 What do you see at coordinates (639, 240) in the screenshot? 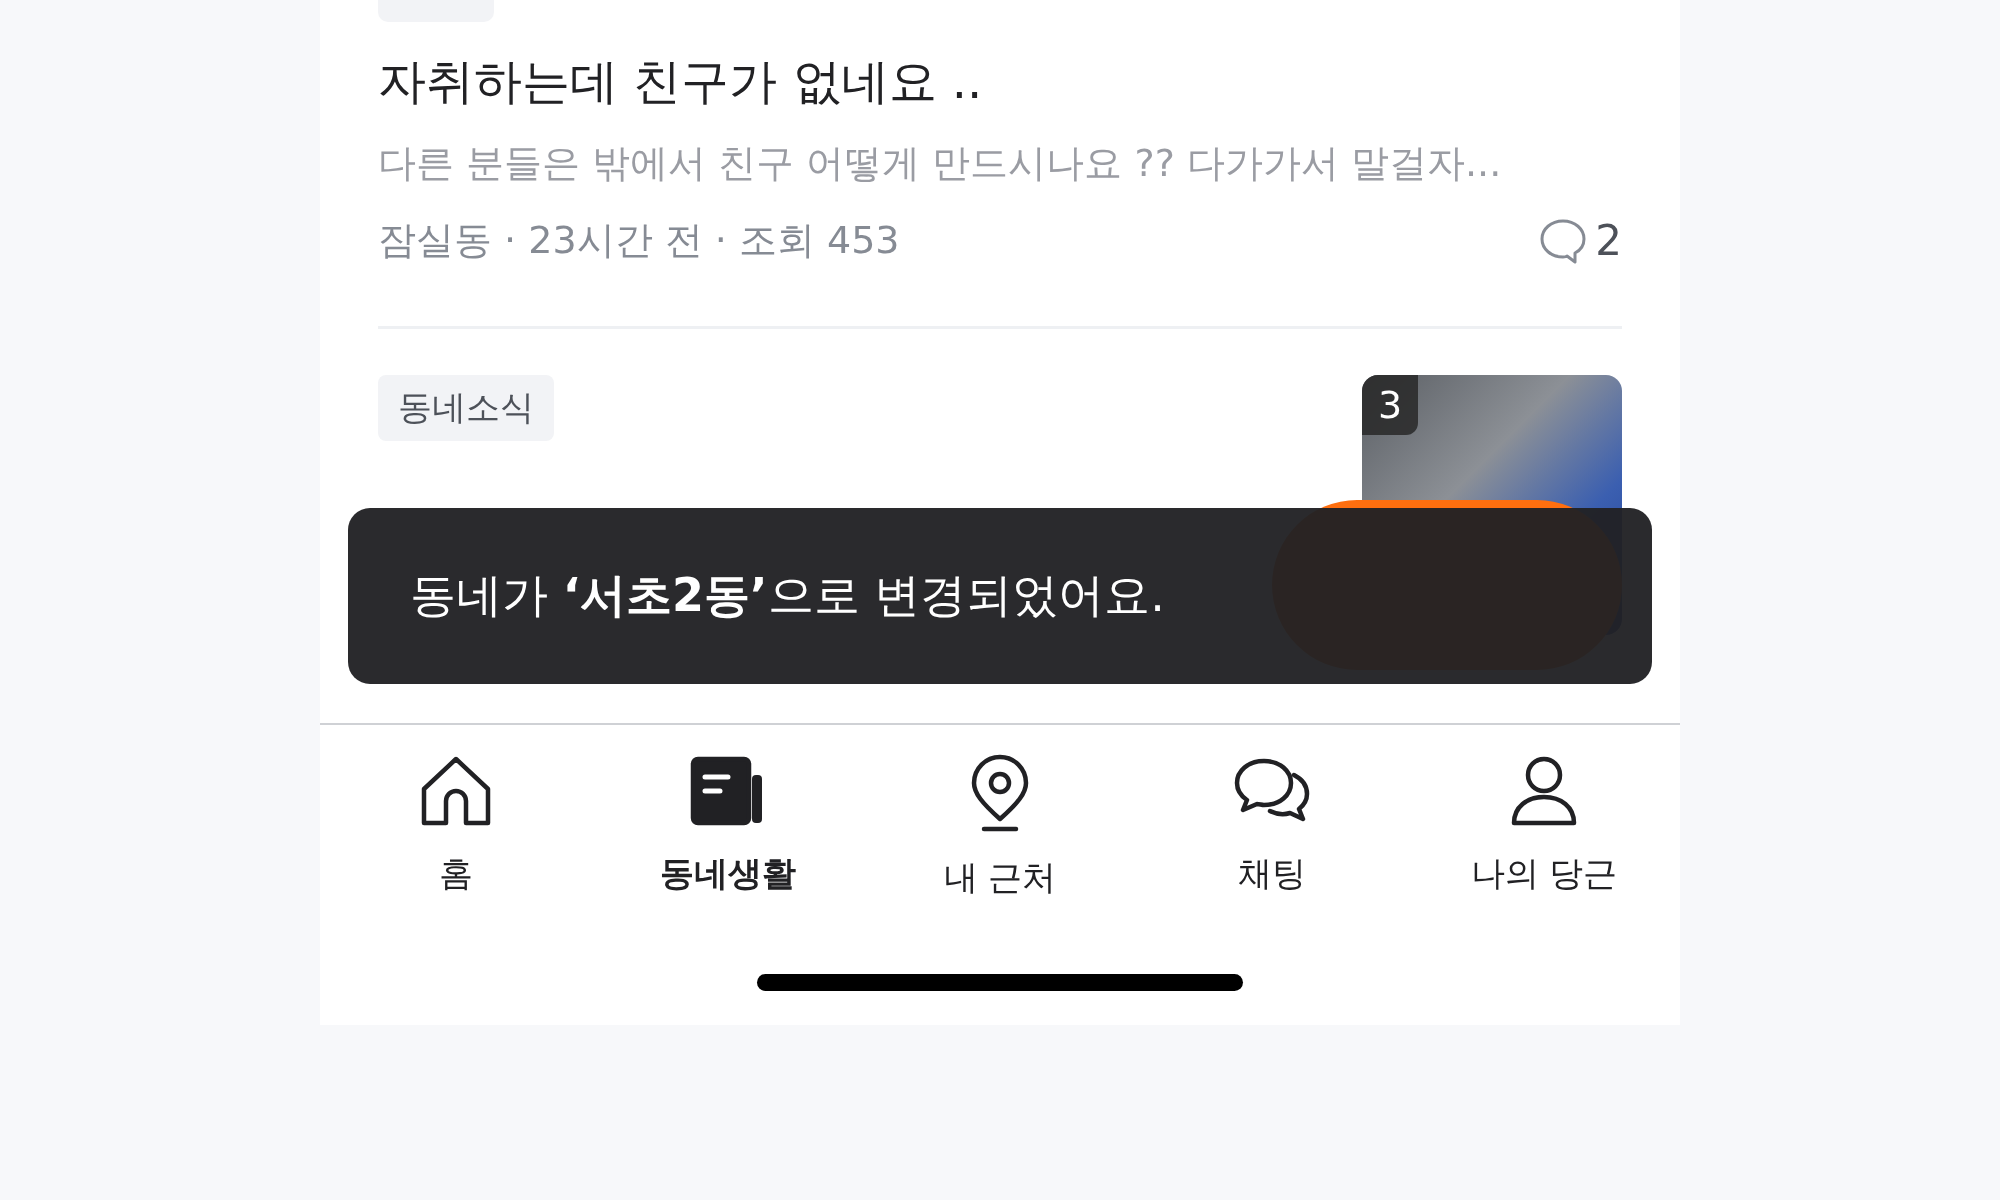
I see `post-meta: 잠실동 · 23시간 전 · 조회 453` at bounding box center [639, 240].